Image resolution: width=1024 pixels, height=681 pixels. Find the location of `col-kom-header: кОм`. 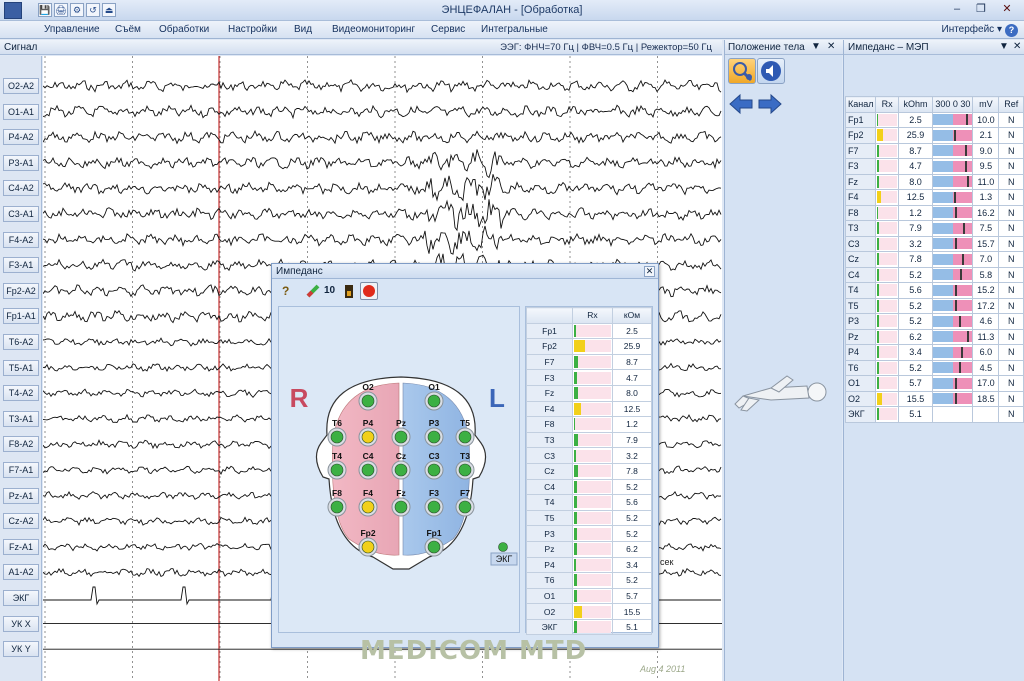

col-kom-header: кОм is located at coordinates (632, 315).